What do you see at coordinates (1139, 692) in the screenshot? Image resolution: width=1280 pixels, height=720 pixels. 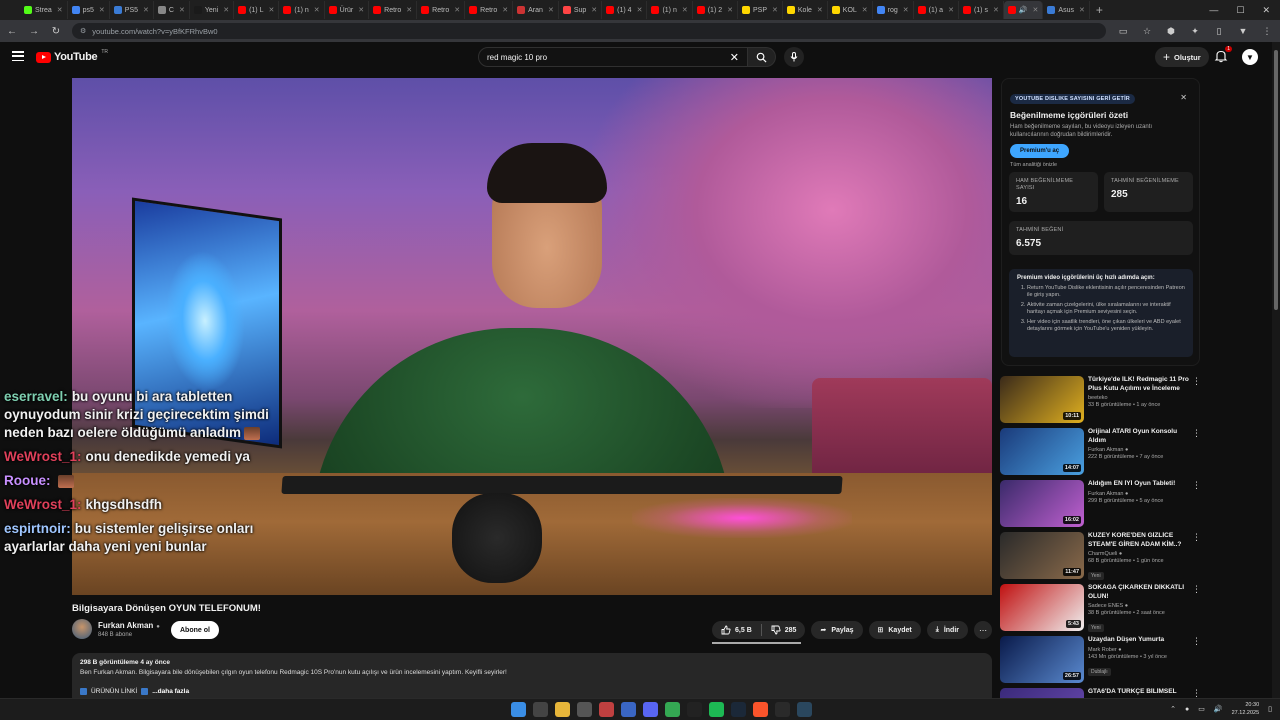 I see `related-title: GTA6'DA TÜRKÇE BİLİMSEL` at bounding box center [1139, 692].